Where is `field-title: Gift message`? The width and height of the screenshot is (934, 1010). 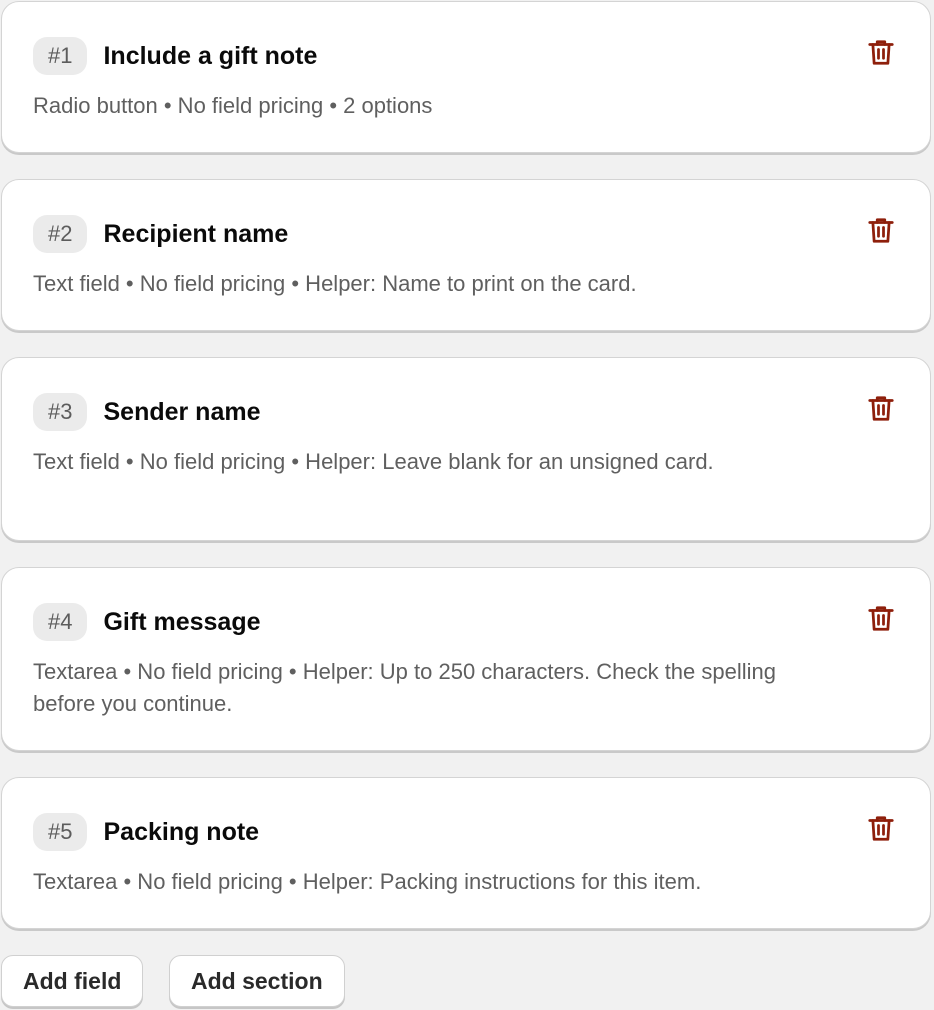 field-title: Gift message is located at coordinates (182, 621).